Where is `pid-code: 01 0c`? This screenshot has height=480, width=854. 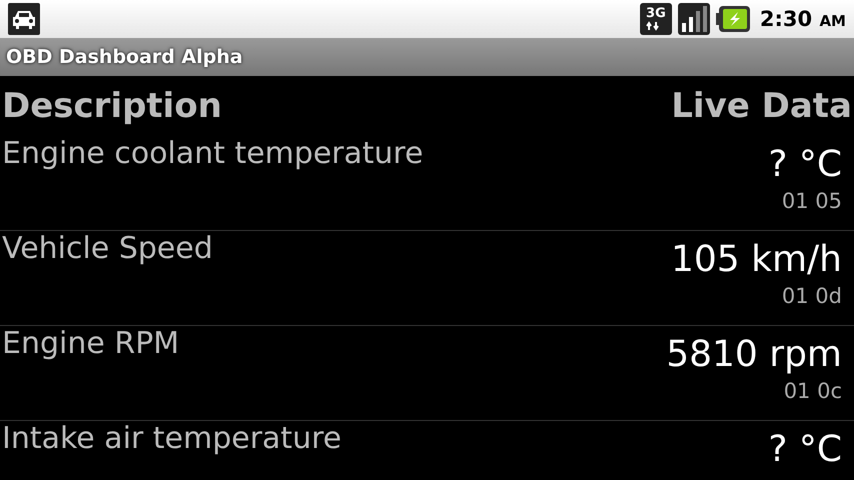
pid-code: 01 0c is located at coordinates (813, 391).